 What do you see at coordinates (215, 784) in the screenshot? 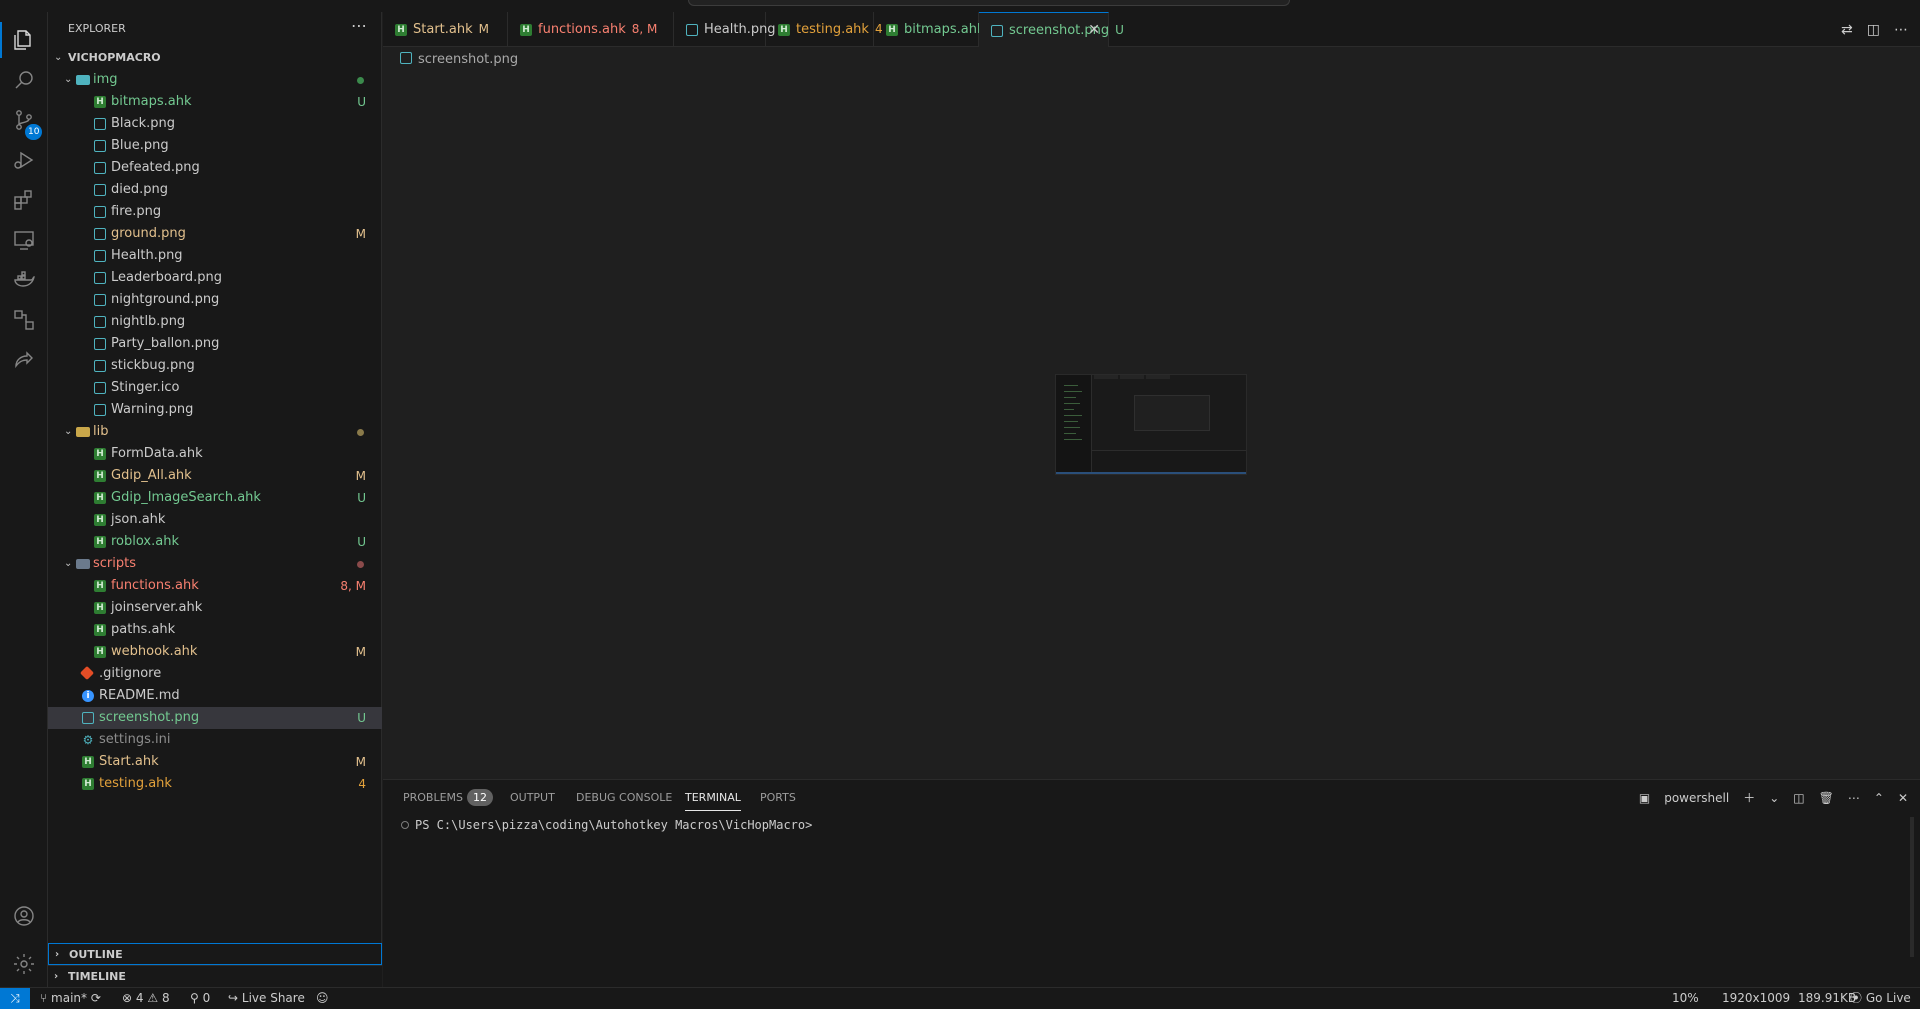
I see `file-item: Htesting.ahk 4` at bounding box center [215, 784].